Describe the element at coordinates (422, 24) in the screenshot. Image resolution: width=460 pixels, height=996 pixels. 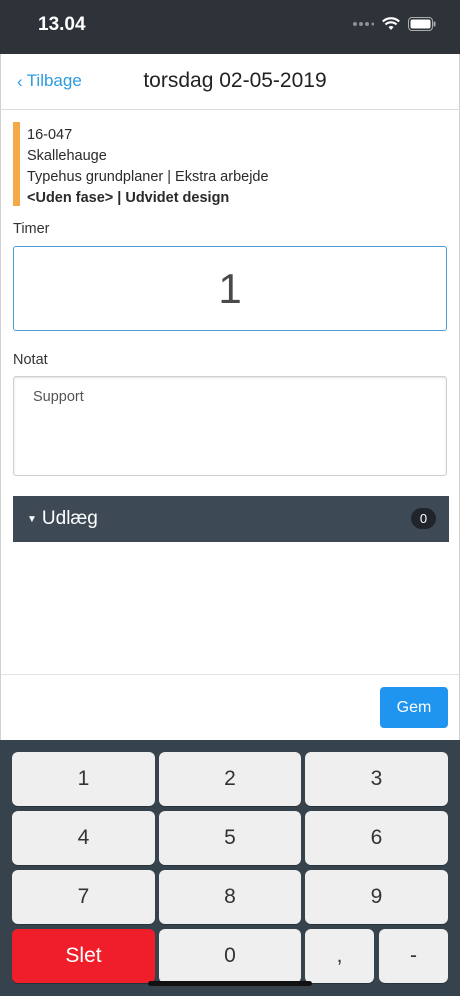
I see `battery-icon` at that location.